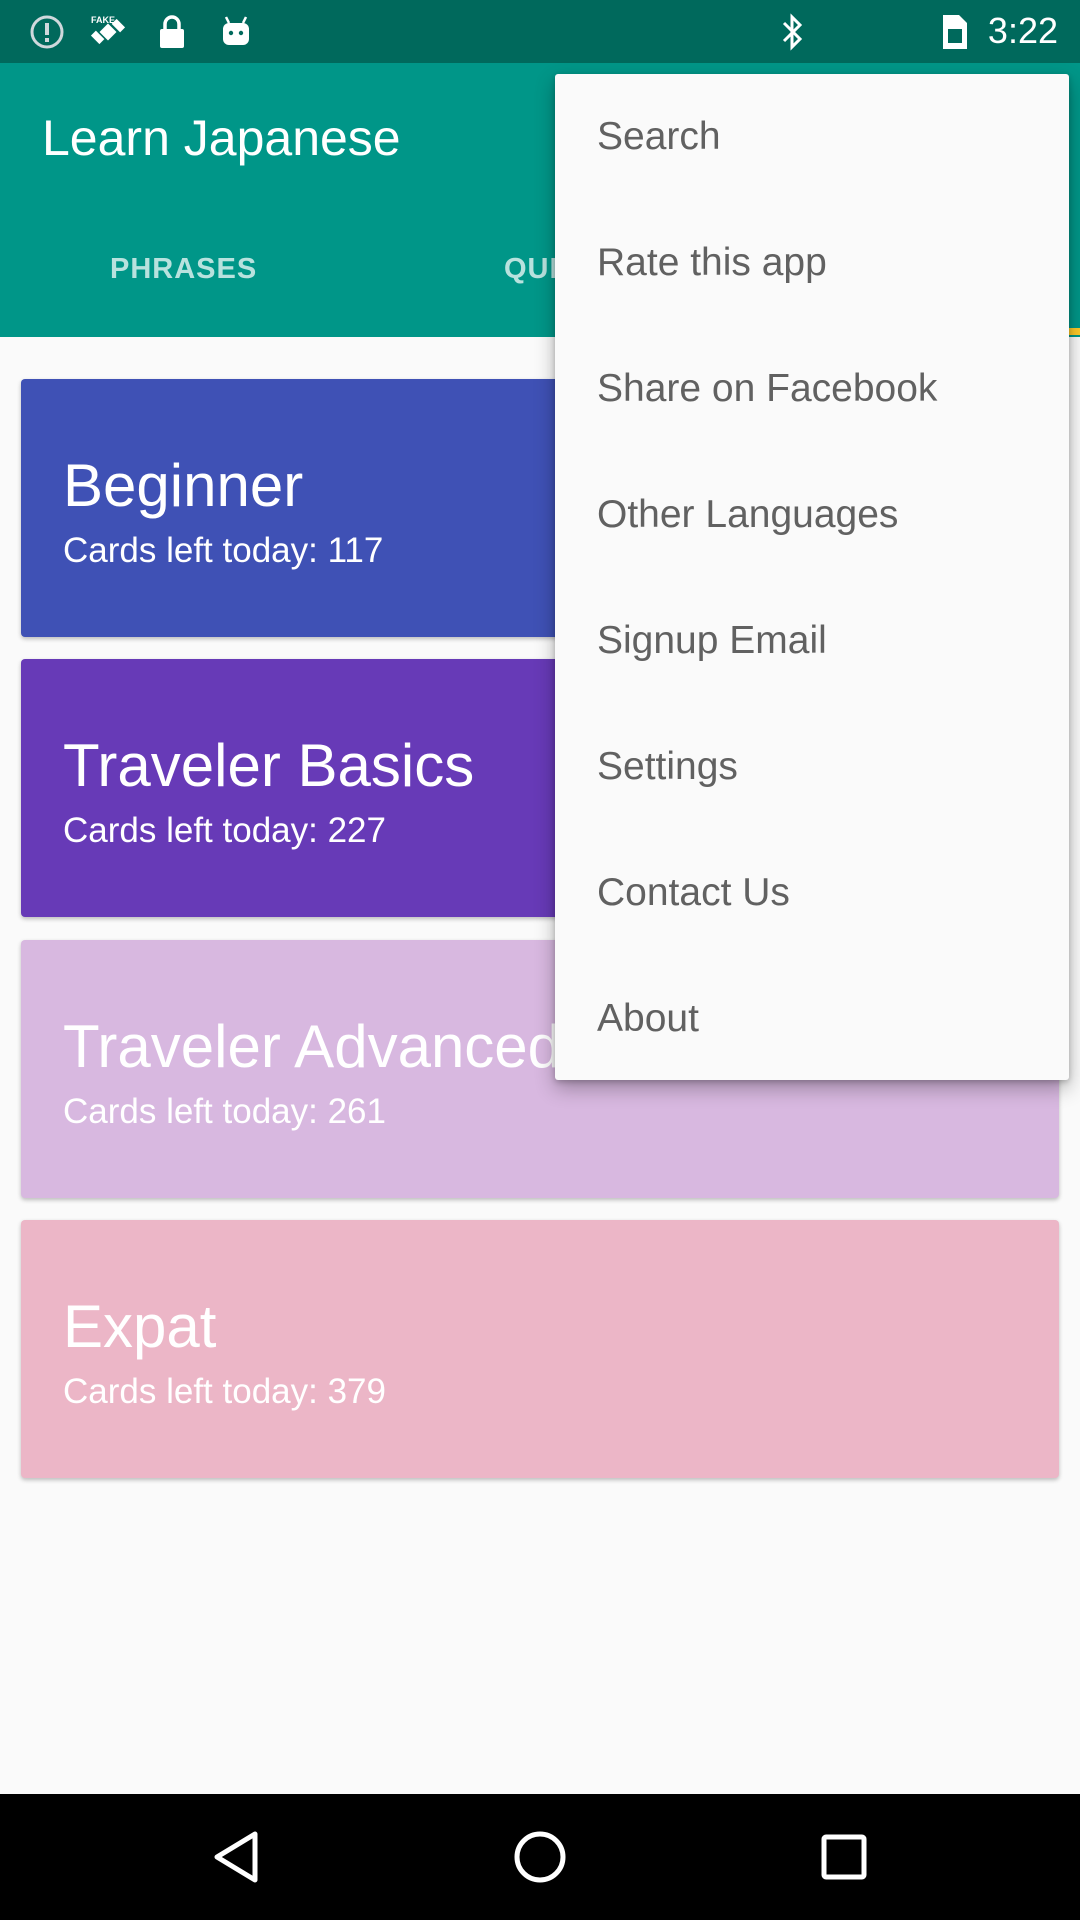 The image size is (1080, 1920). Describe the element at coordinates (812, 137) in the screenshot. I see `menu-item-search: Search` at that location.